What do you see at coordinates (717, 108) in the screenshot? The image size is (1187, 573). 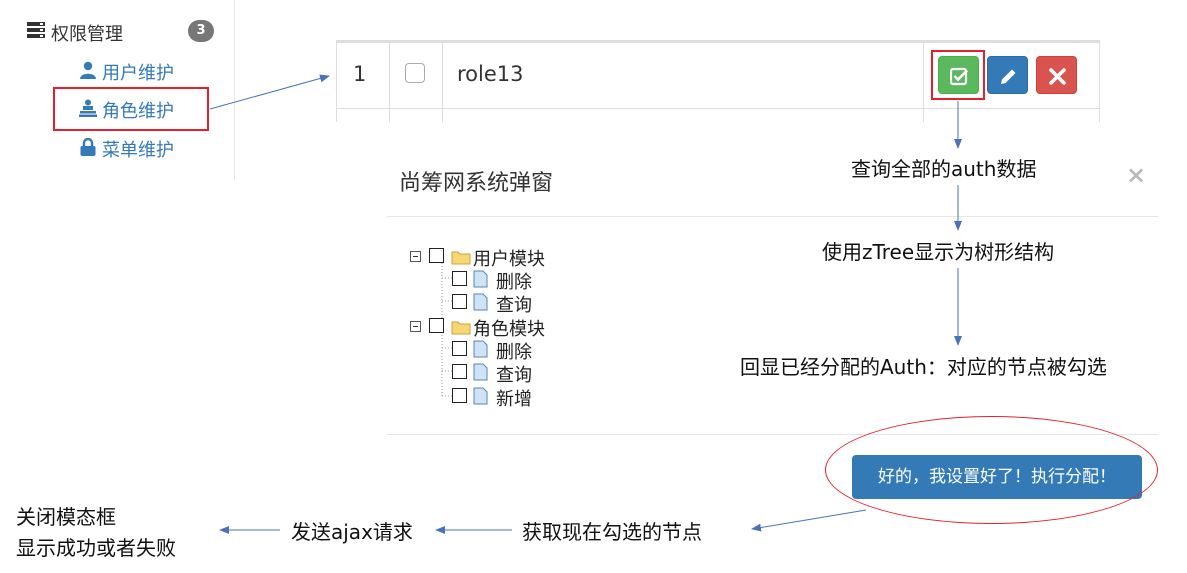 I see `table-row-border` at bounding box center [717, 108].